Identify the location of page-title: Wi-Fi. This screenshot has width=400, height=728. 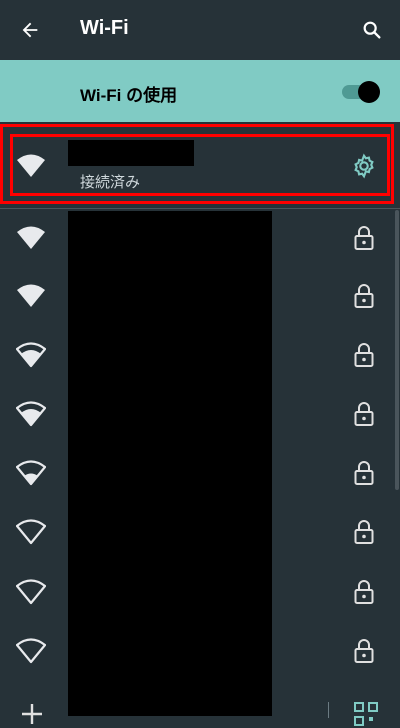
(104, 28).